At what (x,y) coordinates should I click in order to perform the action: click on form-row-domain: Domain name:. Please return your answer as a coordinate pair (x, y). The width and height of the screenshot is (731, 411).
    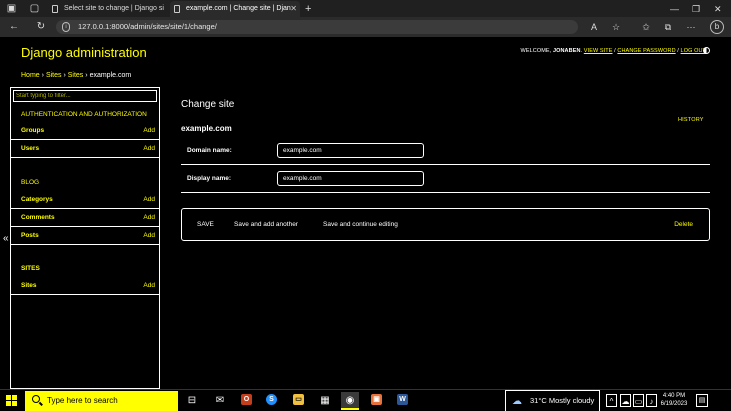
    Looking at the image, I should click on (445, 151).